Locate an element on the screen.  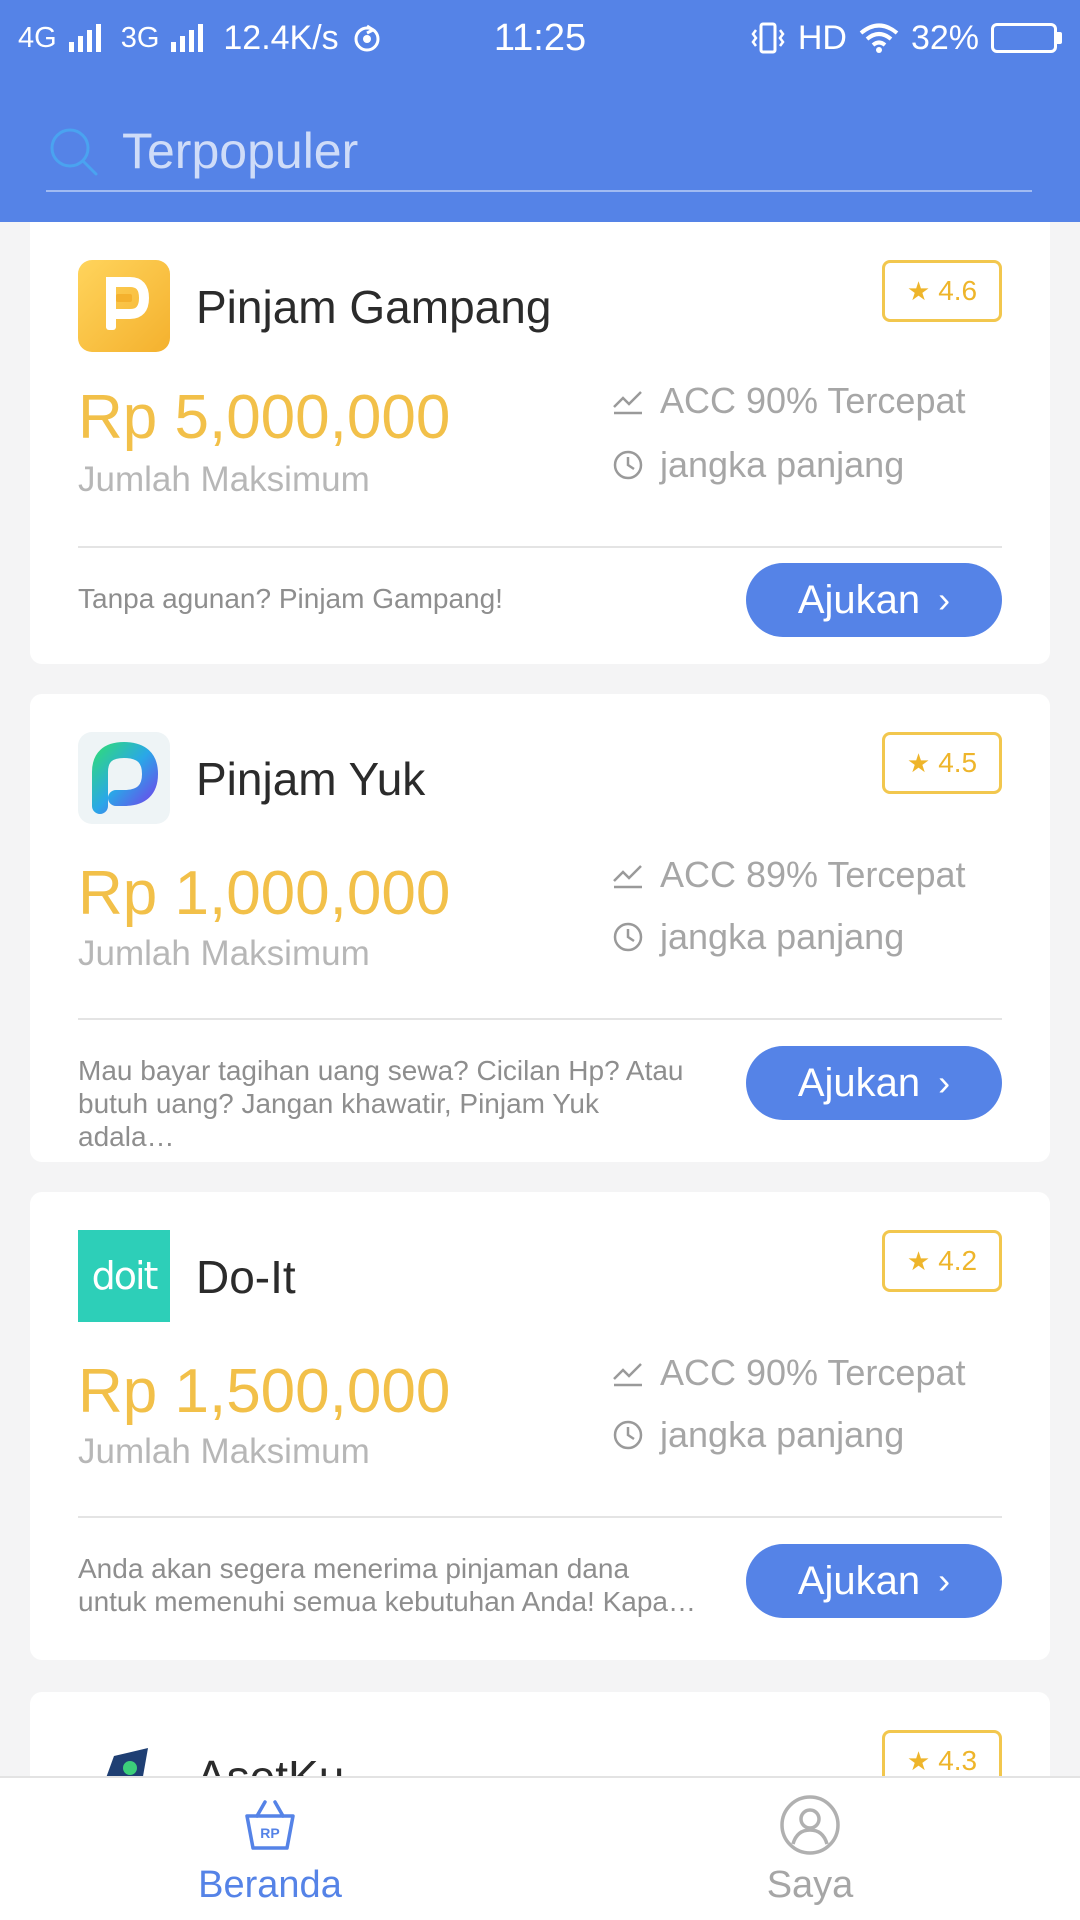
hd-label: HD is located at coordinates (822, 37).